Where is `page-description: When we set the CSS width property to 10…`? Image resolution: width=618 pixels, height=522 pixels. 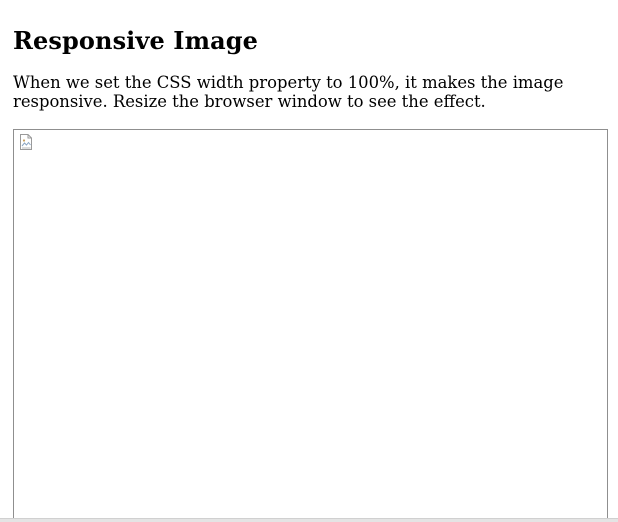
page-description: When we set the CSS width property to 10… is located at coordinates (288, 92).